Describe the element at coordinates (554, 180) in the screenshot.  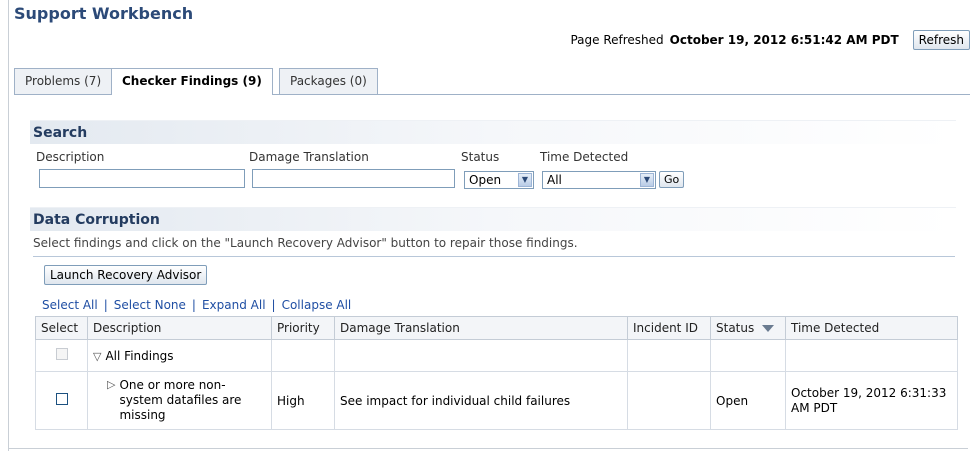
I see `time-detected-select-value: All` at that location.